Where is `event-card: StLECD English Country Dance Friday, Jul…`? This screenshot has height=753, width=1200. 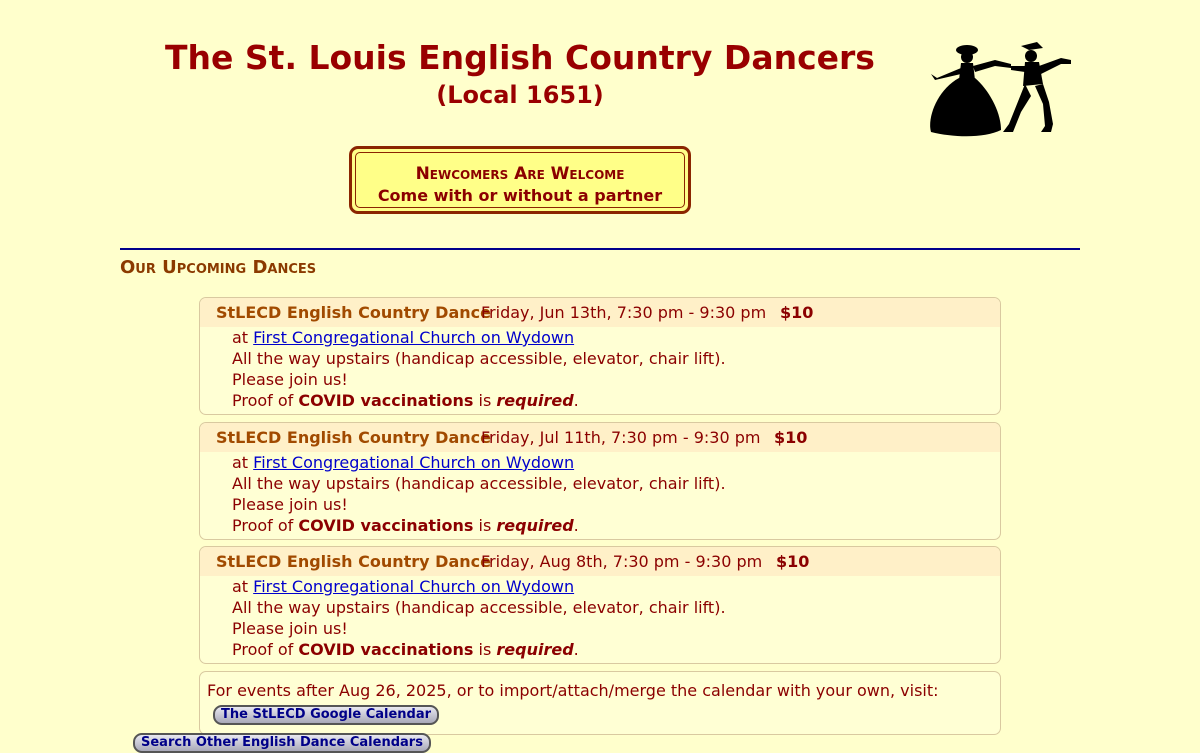
event-card: StLECD English Country Dance Friday, Jul… is located at coordinates (600, 481).